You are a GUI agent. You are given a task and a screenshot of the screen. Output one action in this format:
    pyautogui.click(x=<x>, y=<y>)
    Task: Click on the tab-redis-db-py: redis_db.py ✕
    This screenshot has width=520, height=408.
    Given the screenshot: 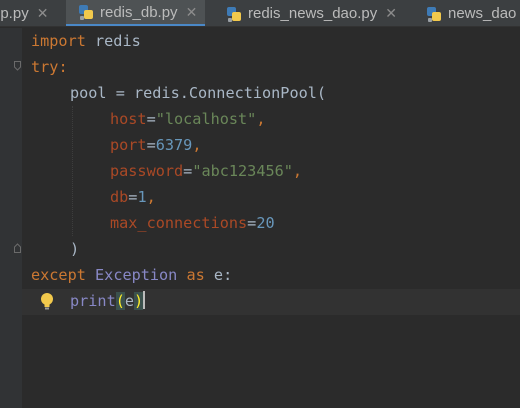 What is the action you would take?
    pyautogui.click(x=136, y=13)
    